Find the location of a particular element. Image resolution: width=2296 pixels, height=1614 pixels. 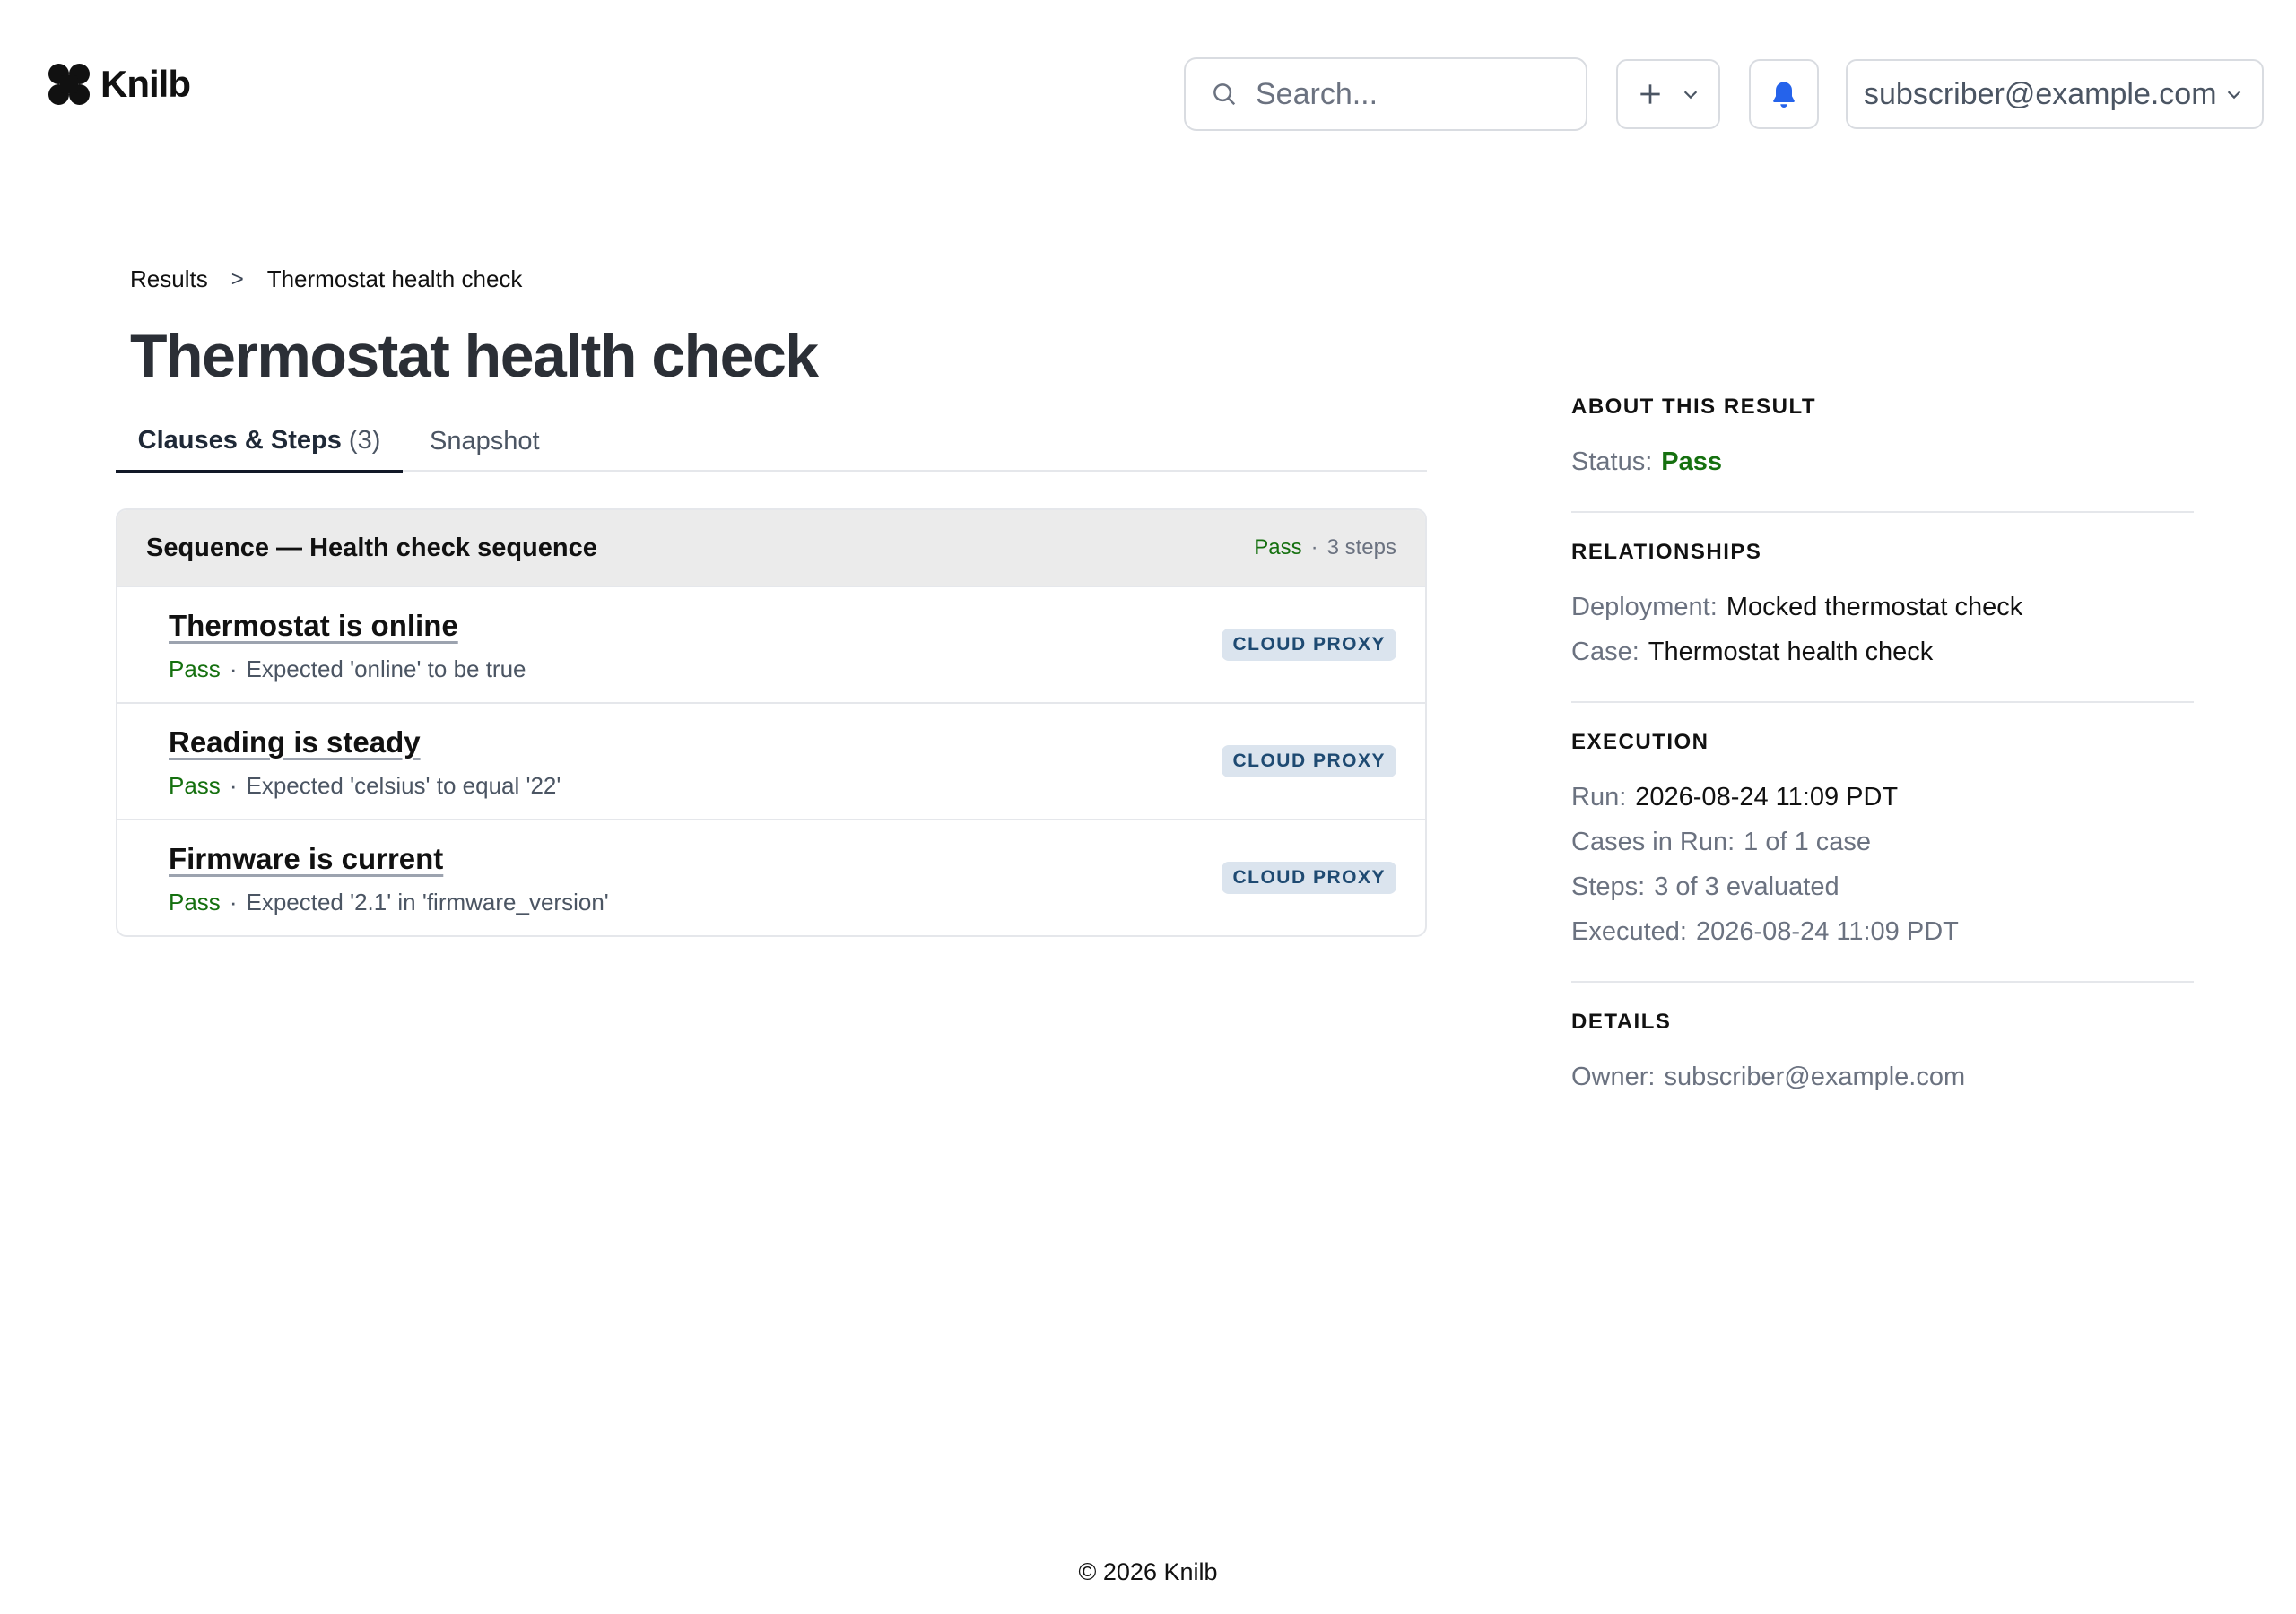

step-detail: Expected 'celsius' to equal '22' is located at coordinates (403, 785).